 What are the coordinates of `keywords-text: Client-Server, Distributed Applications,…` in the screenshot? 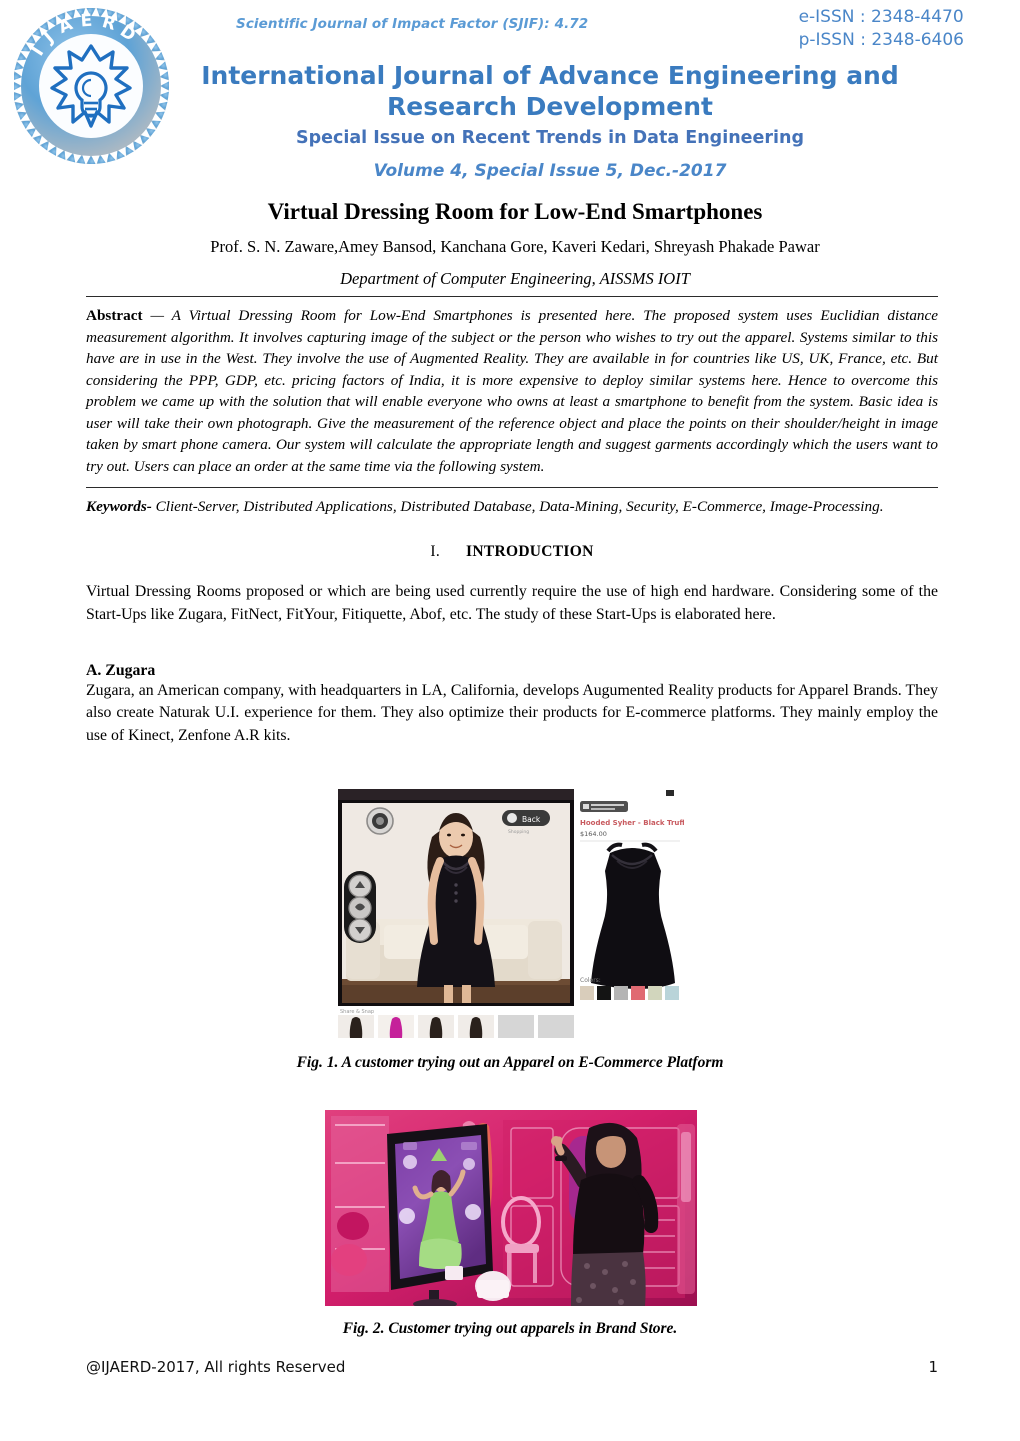 It's located at (517, 506).